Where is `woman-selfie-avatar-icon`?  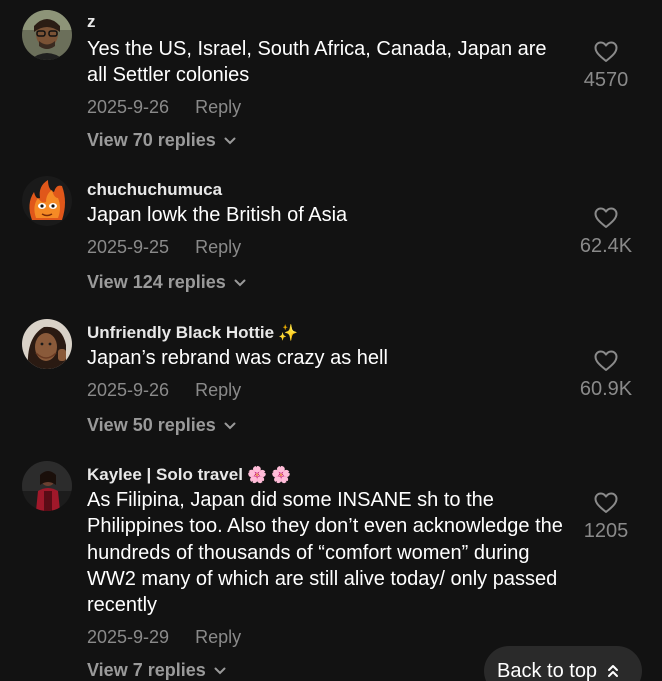
woman-selfie-avatar-icon is located at coordinates (47, 344).